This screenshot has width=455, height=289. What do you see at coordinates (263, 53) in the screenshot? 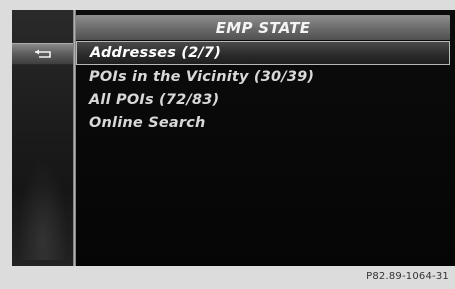
I see `menu-item-addresses: Addresses (2/7)` at bounding box center [263, 53].